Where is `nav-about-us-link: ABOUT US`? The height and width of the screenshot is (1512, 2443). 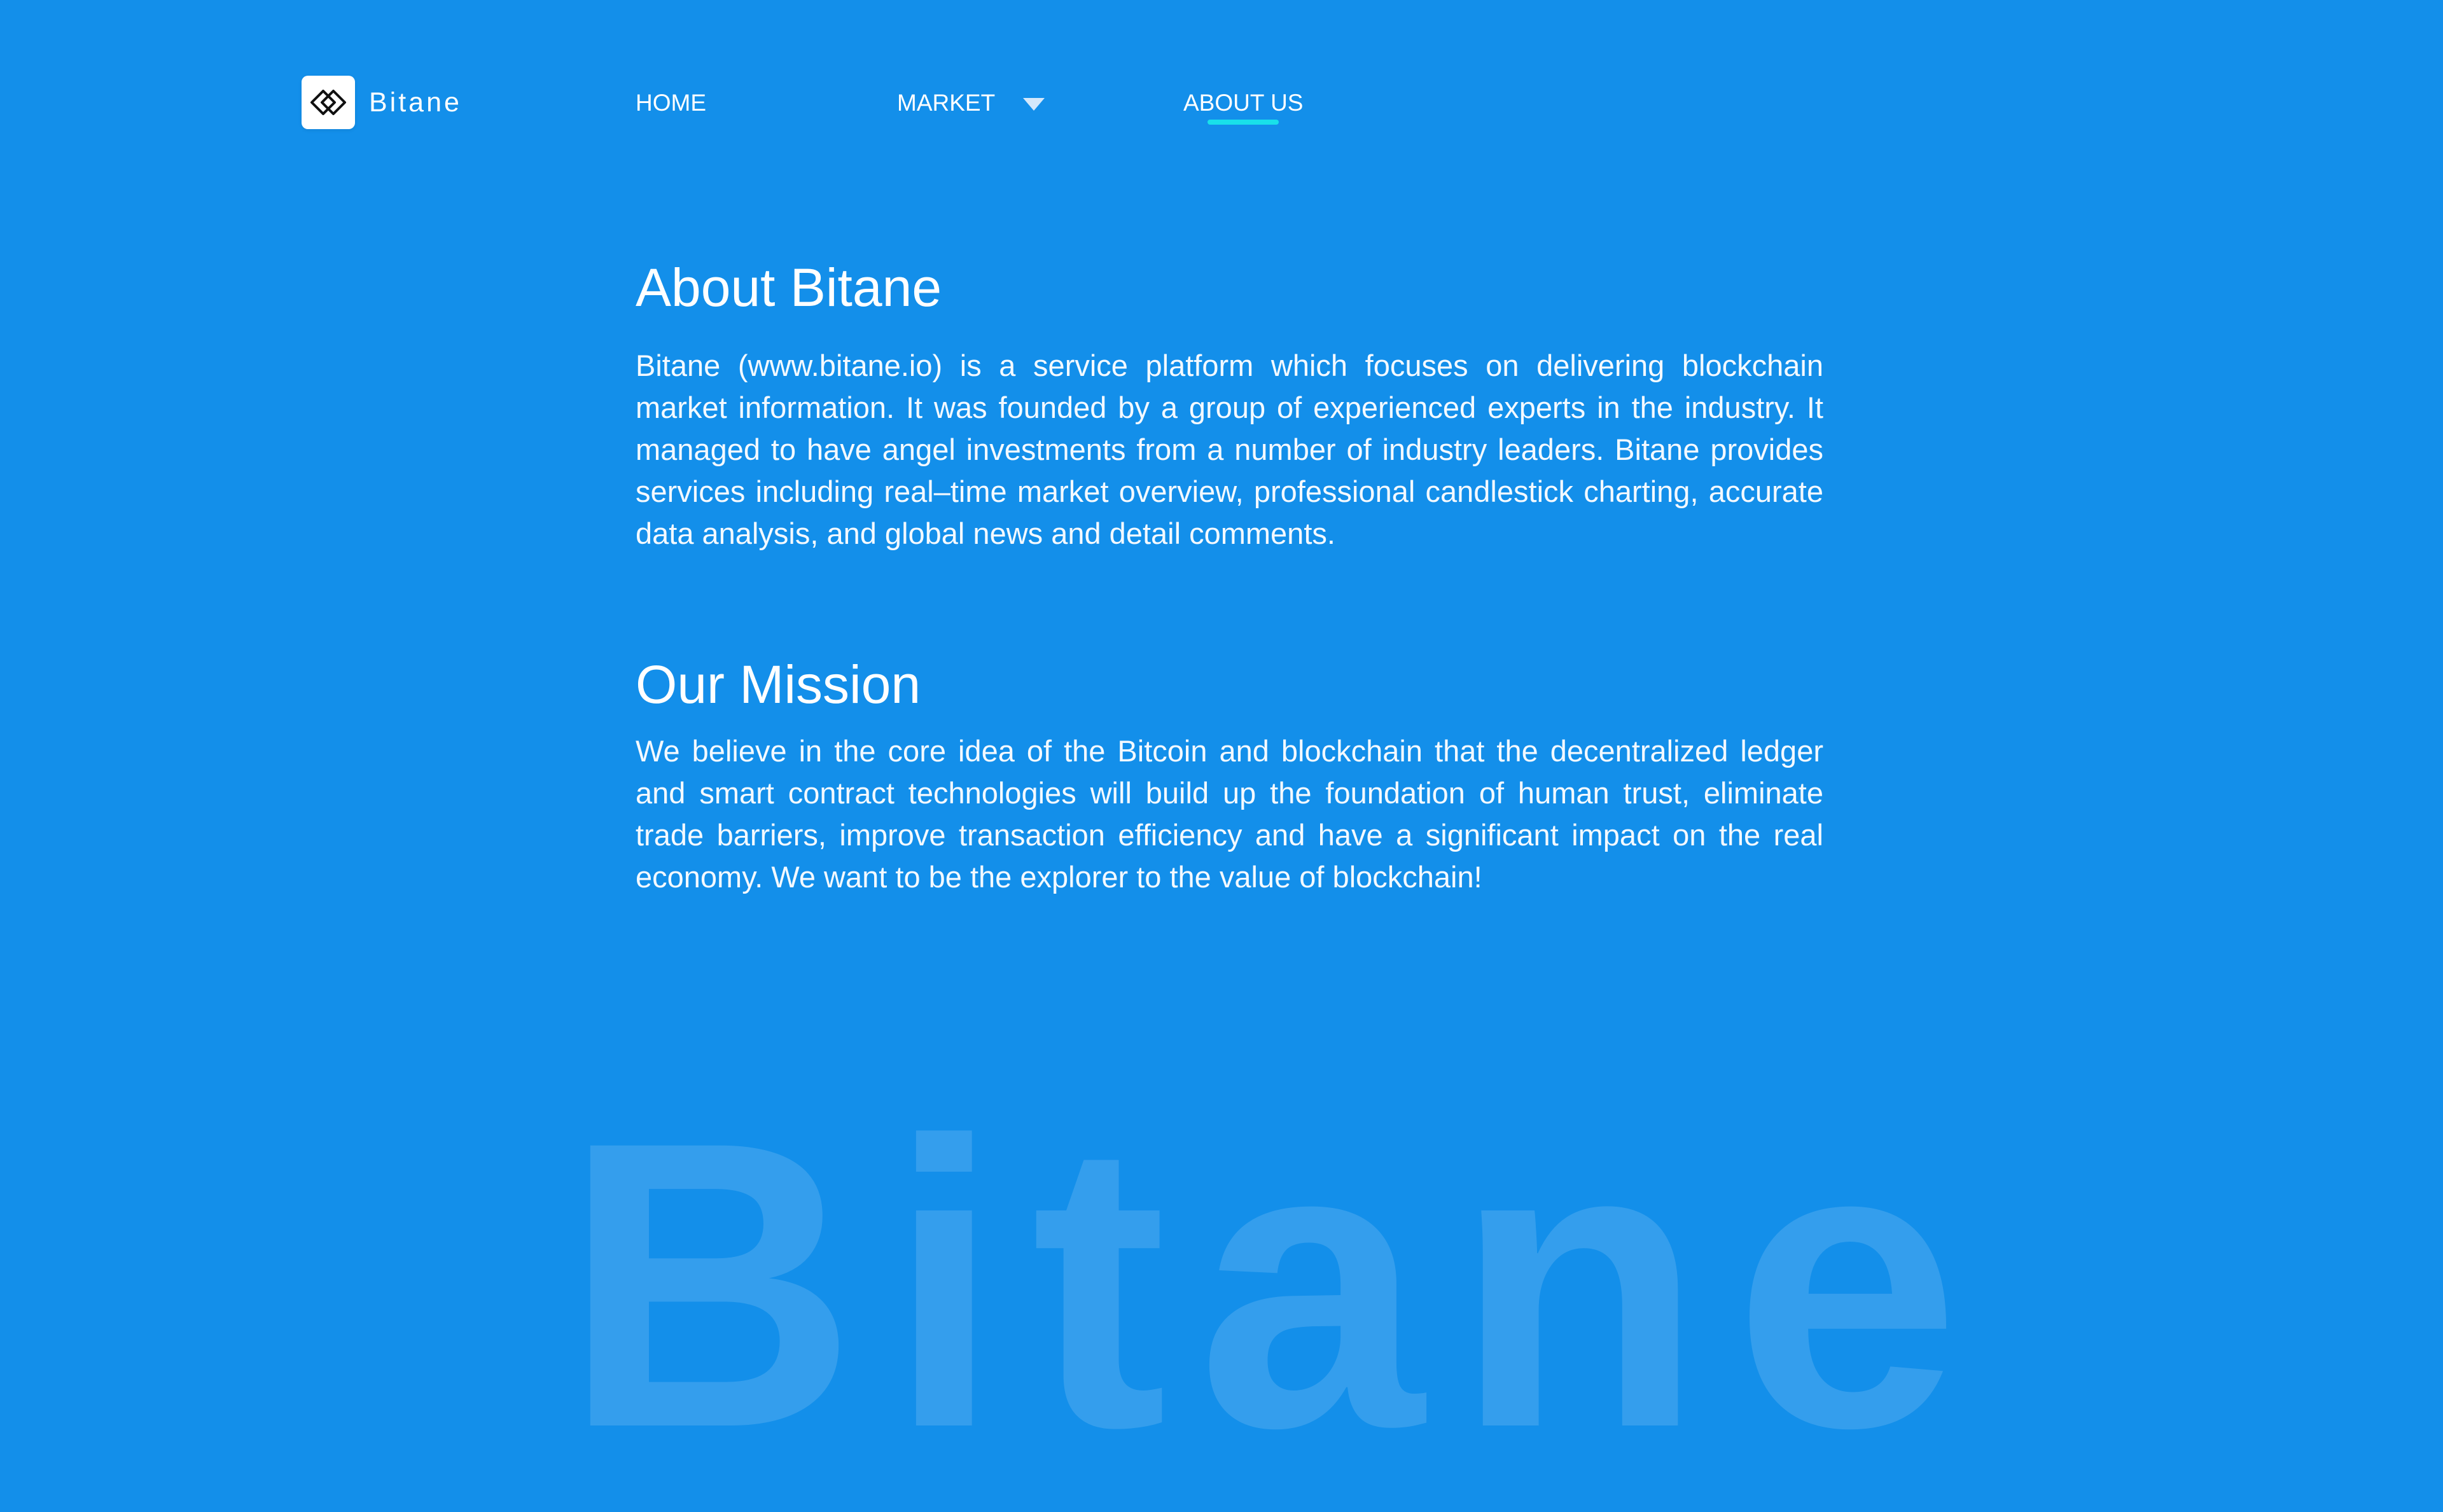 nav-about-us-link: ABOUT US is located at coordinates (1243, 103).